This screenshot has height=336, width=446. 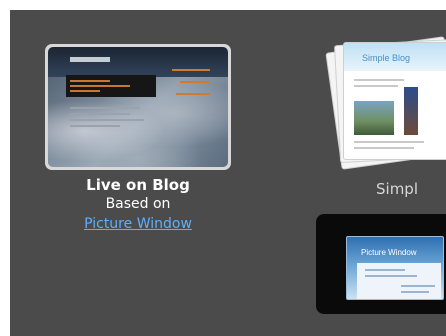 I want to click on based-on-label: Based on, so click(x=138, y=204).